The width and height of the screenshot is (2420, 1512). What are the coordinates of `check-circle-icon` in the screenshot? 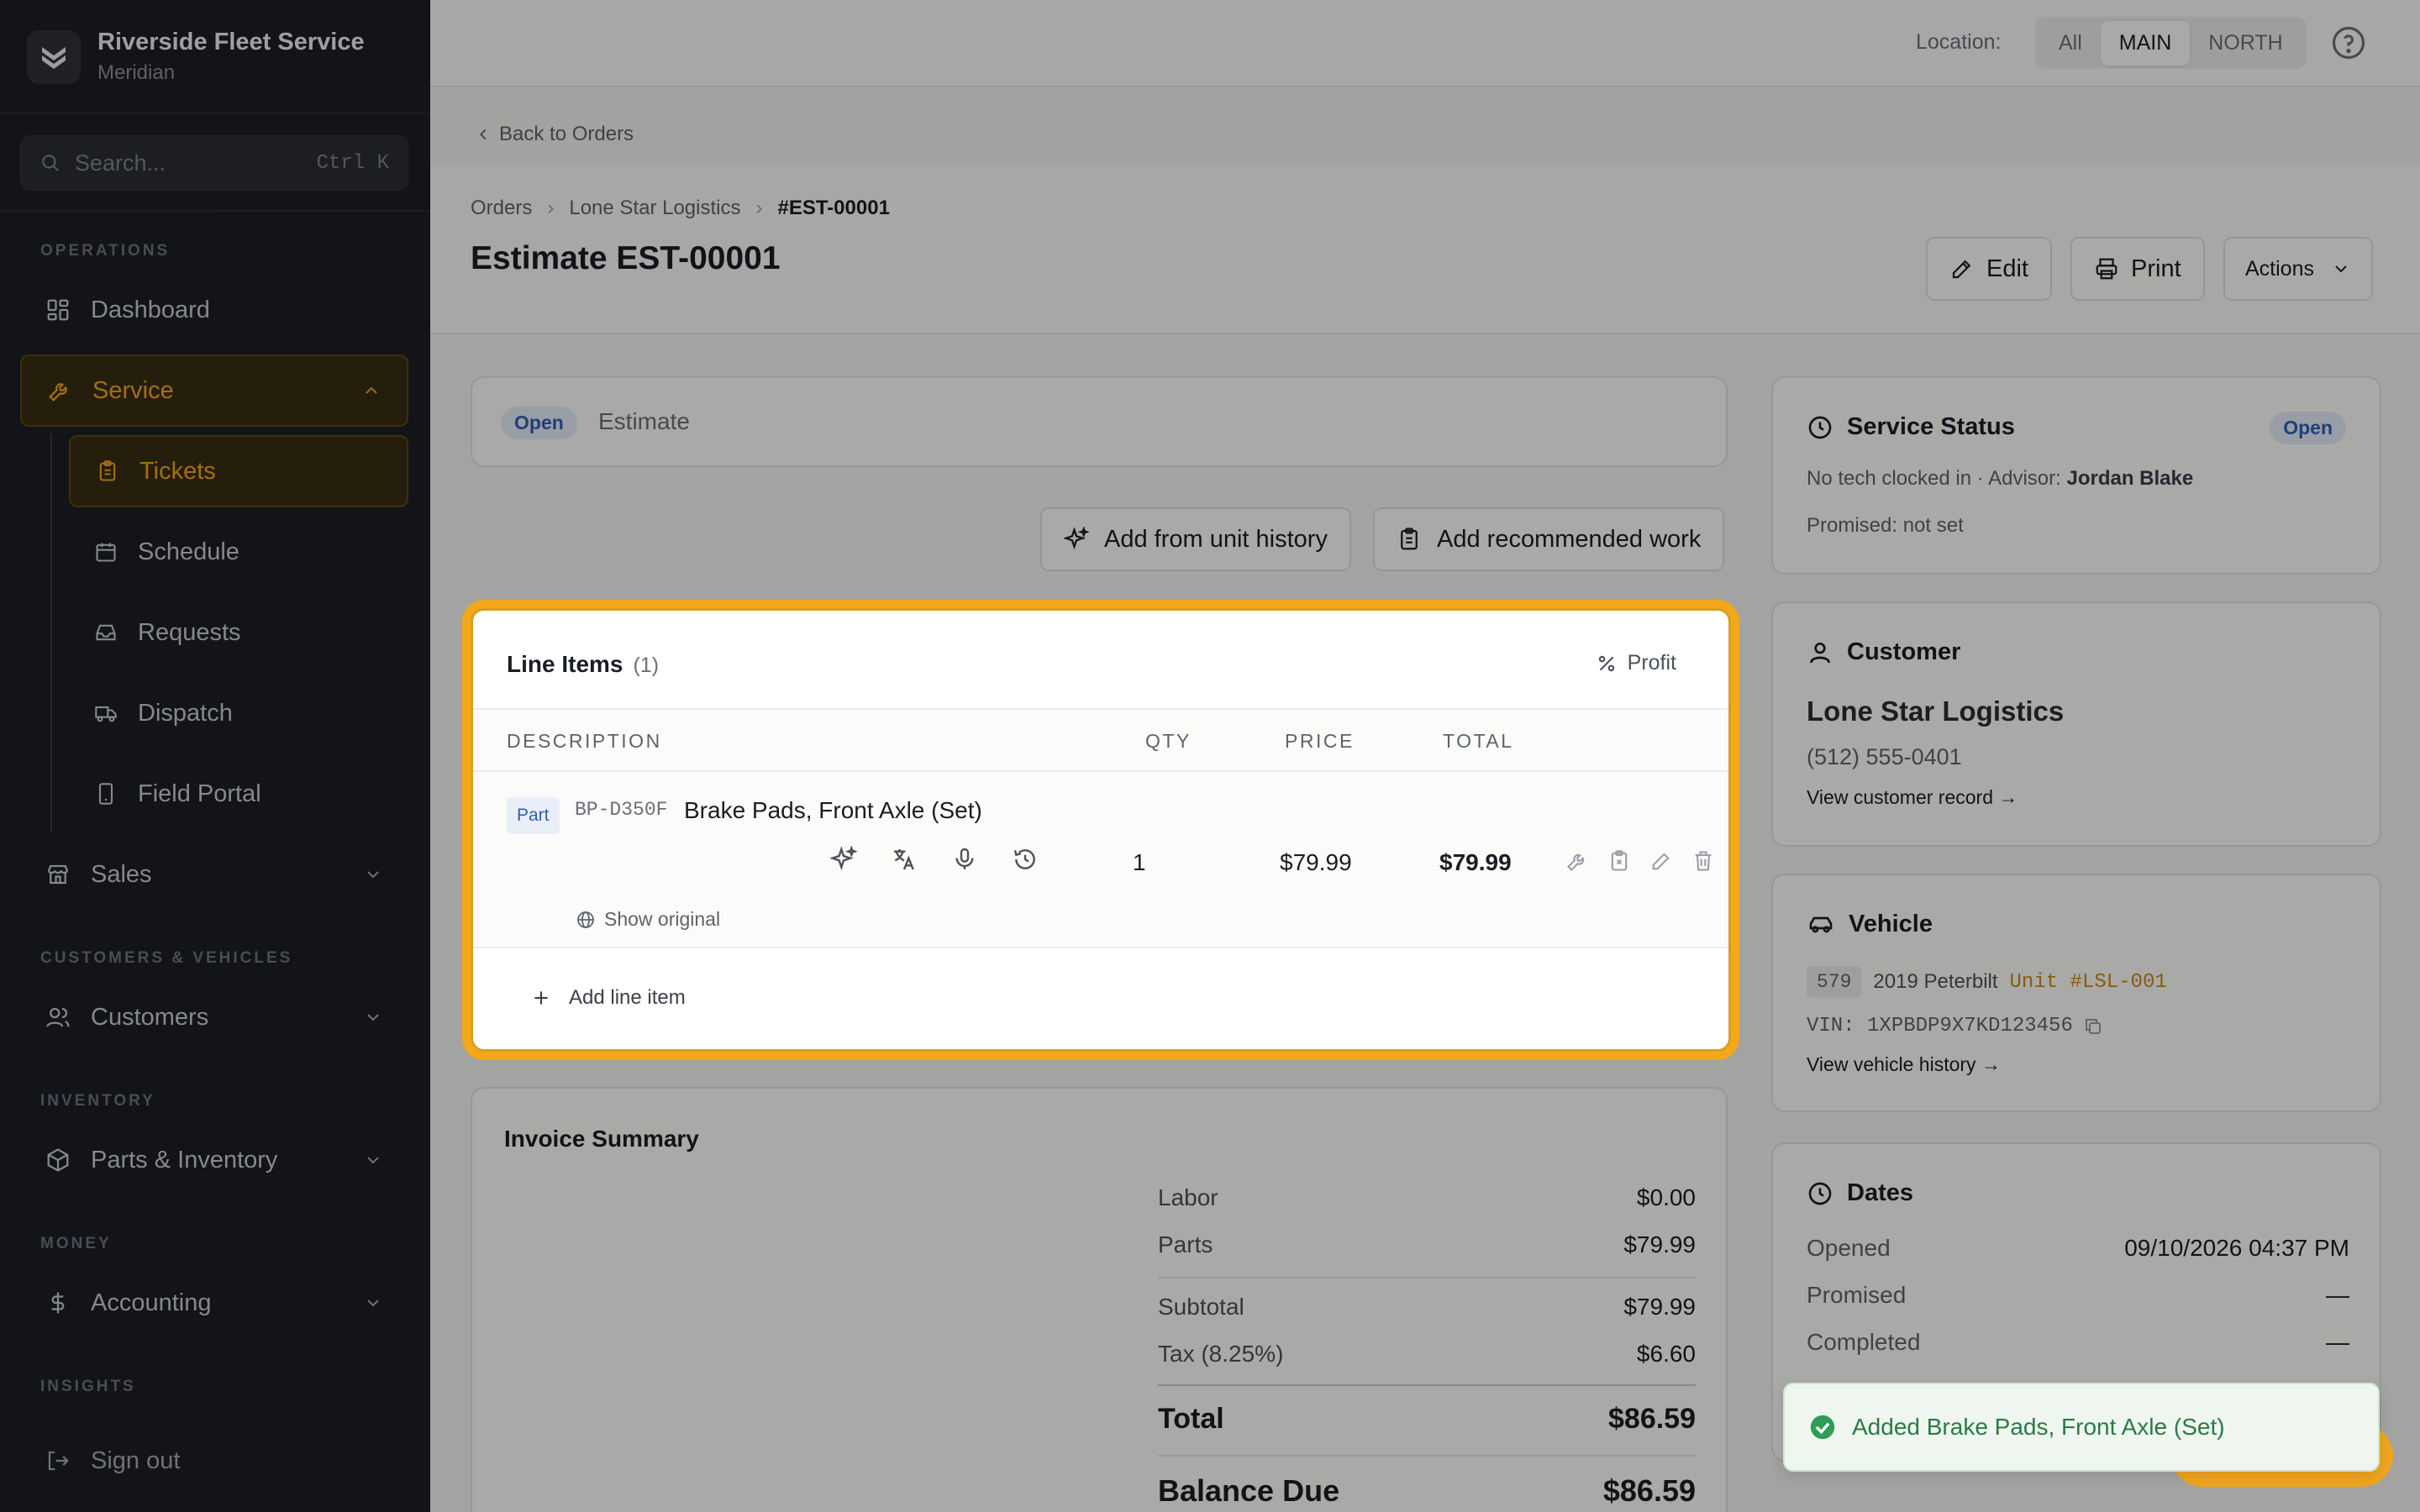 It's located at (1822, 1427).